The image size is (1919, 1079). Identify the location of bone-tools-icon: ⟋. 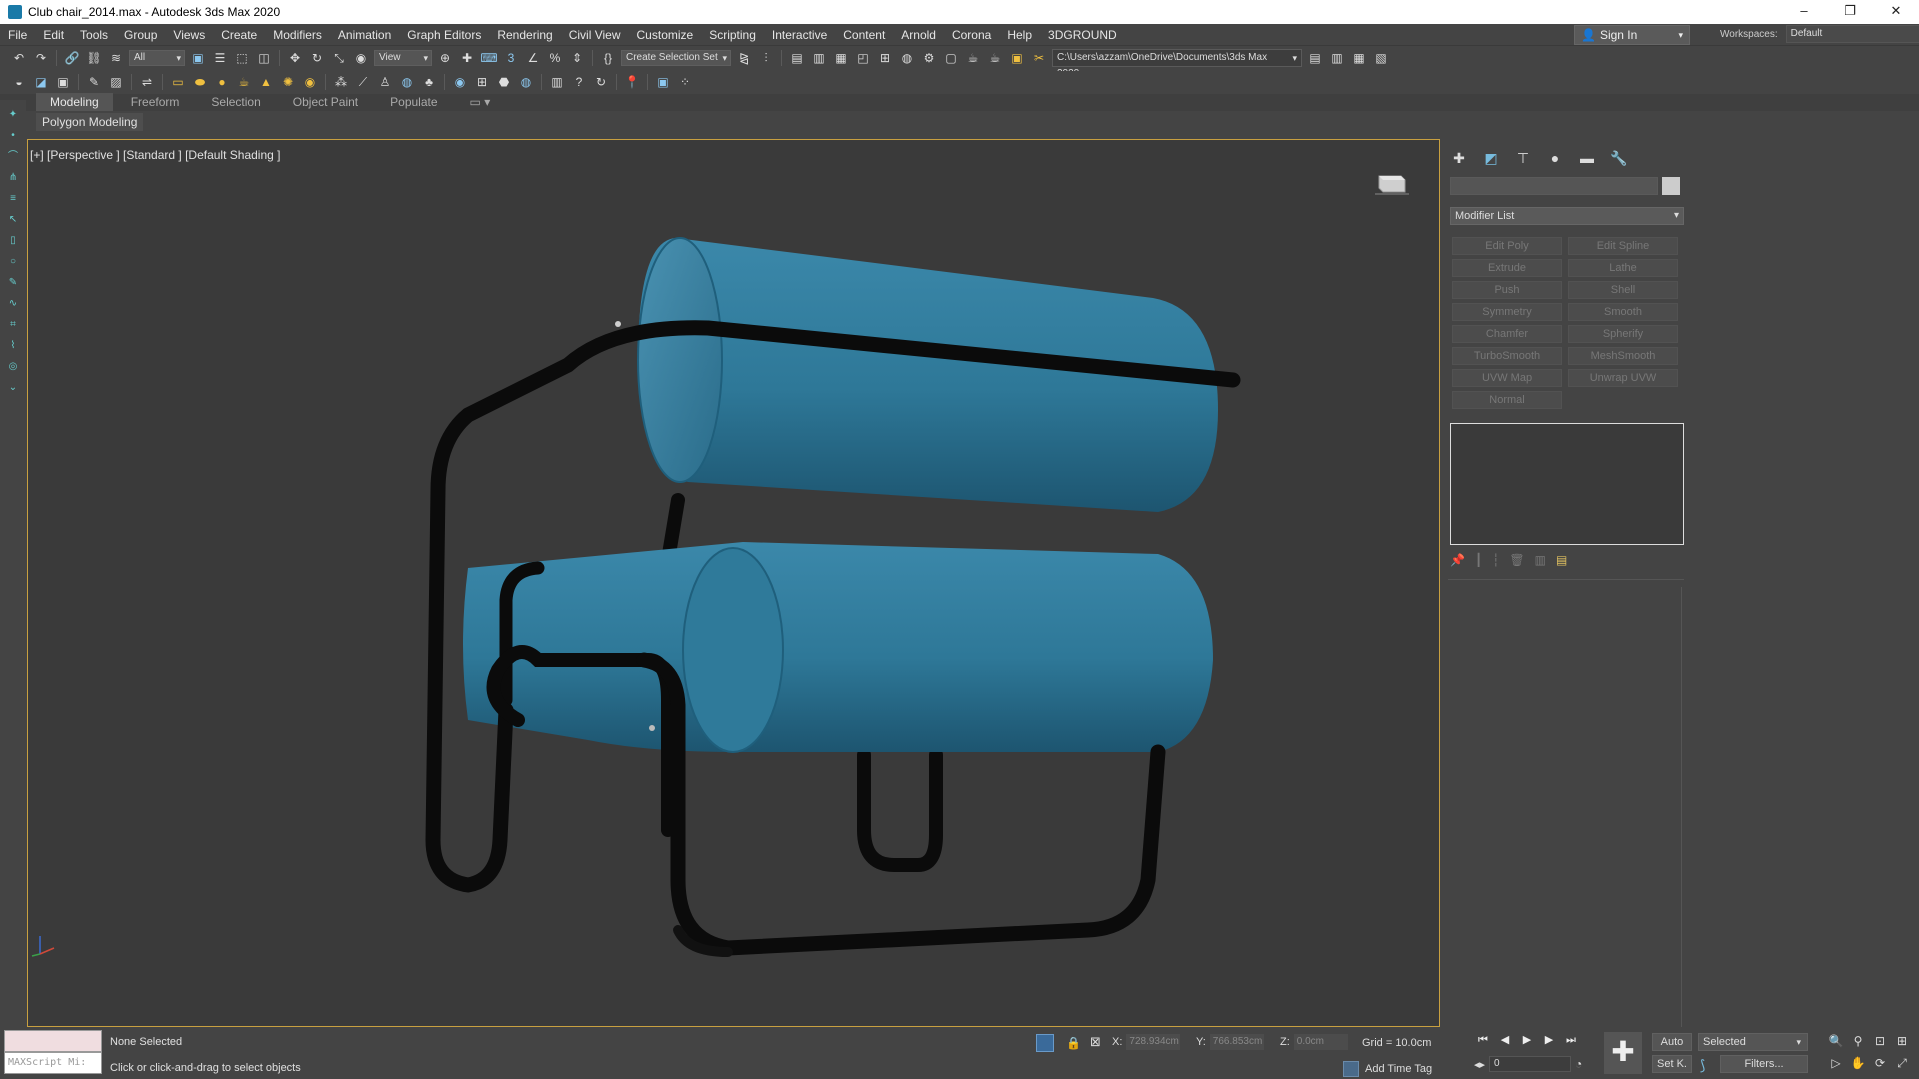
(363, 82).